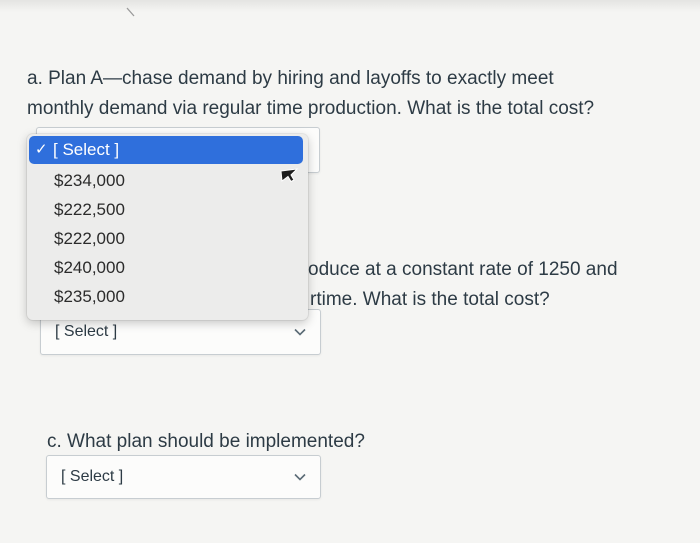  What do you see at coordinates (86, 149) in the screenshot?
I see `dropdown-option-label: [ Select ]` at bounding box center [86, 149].